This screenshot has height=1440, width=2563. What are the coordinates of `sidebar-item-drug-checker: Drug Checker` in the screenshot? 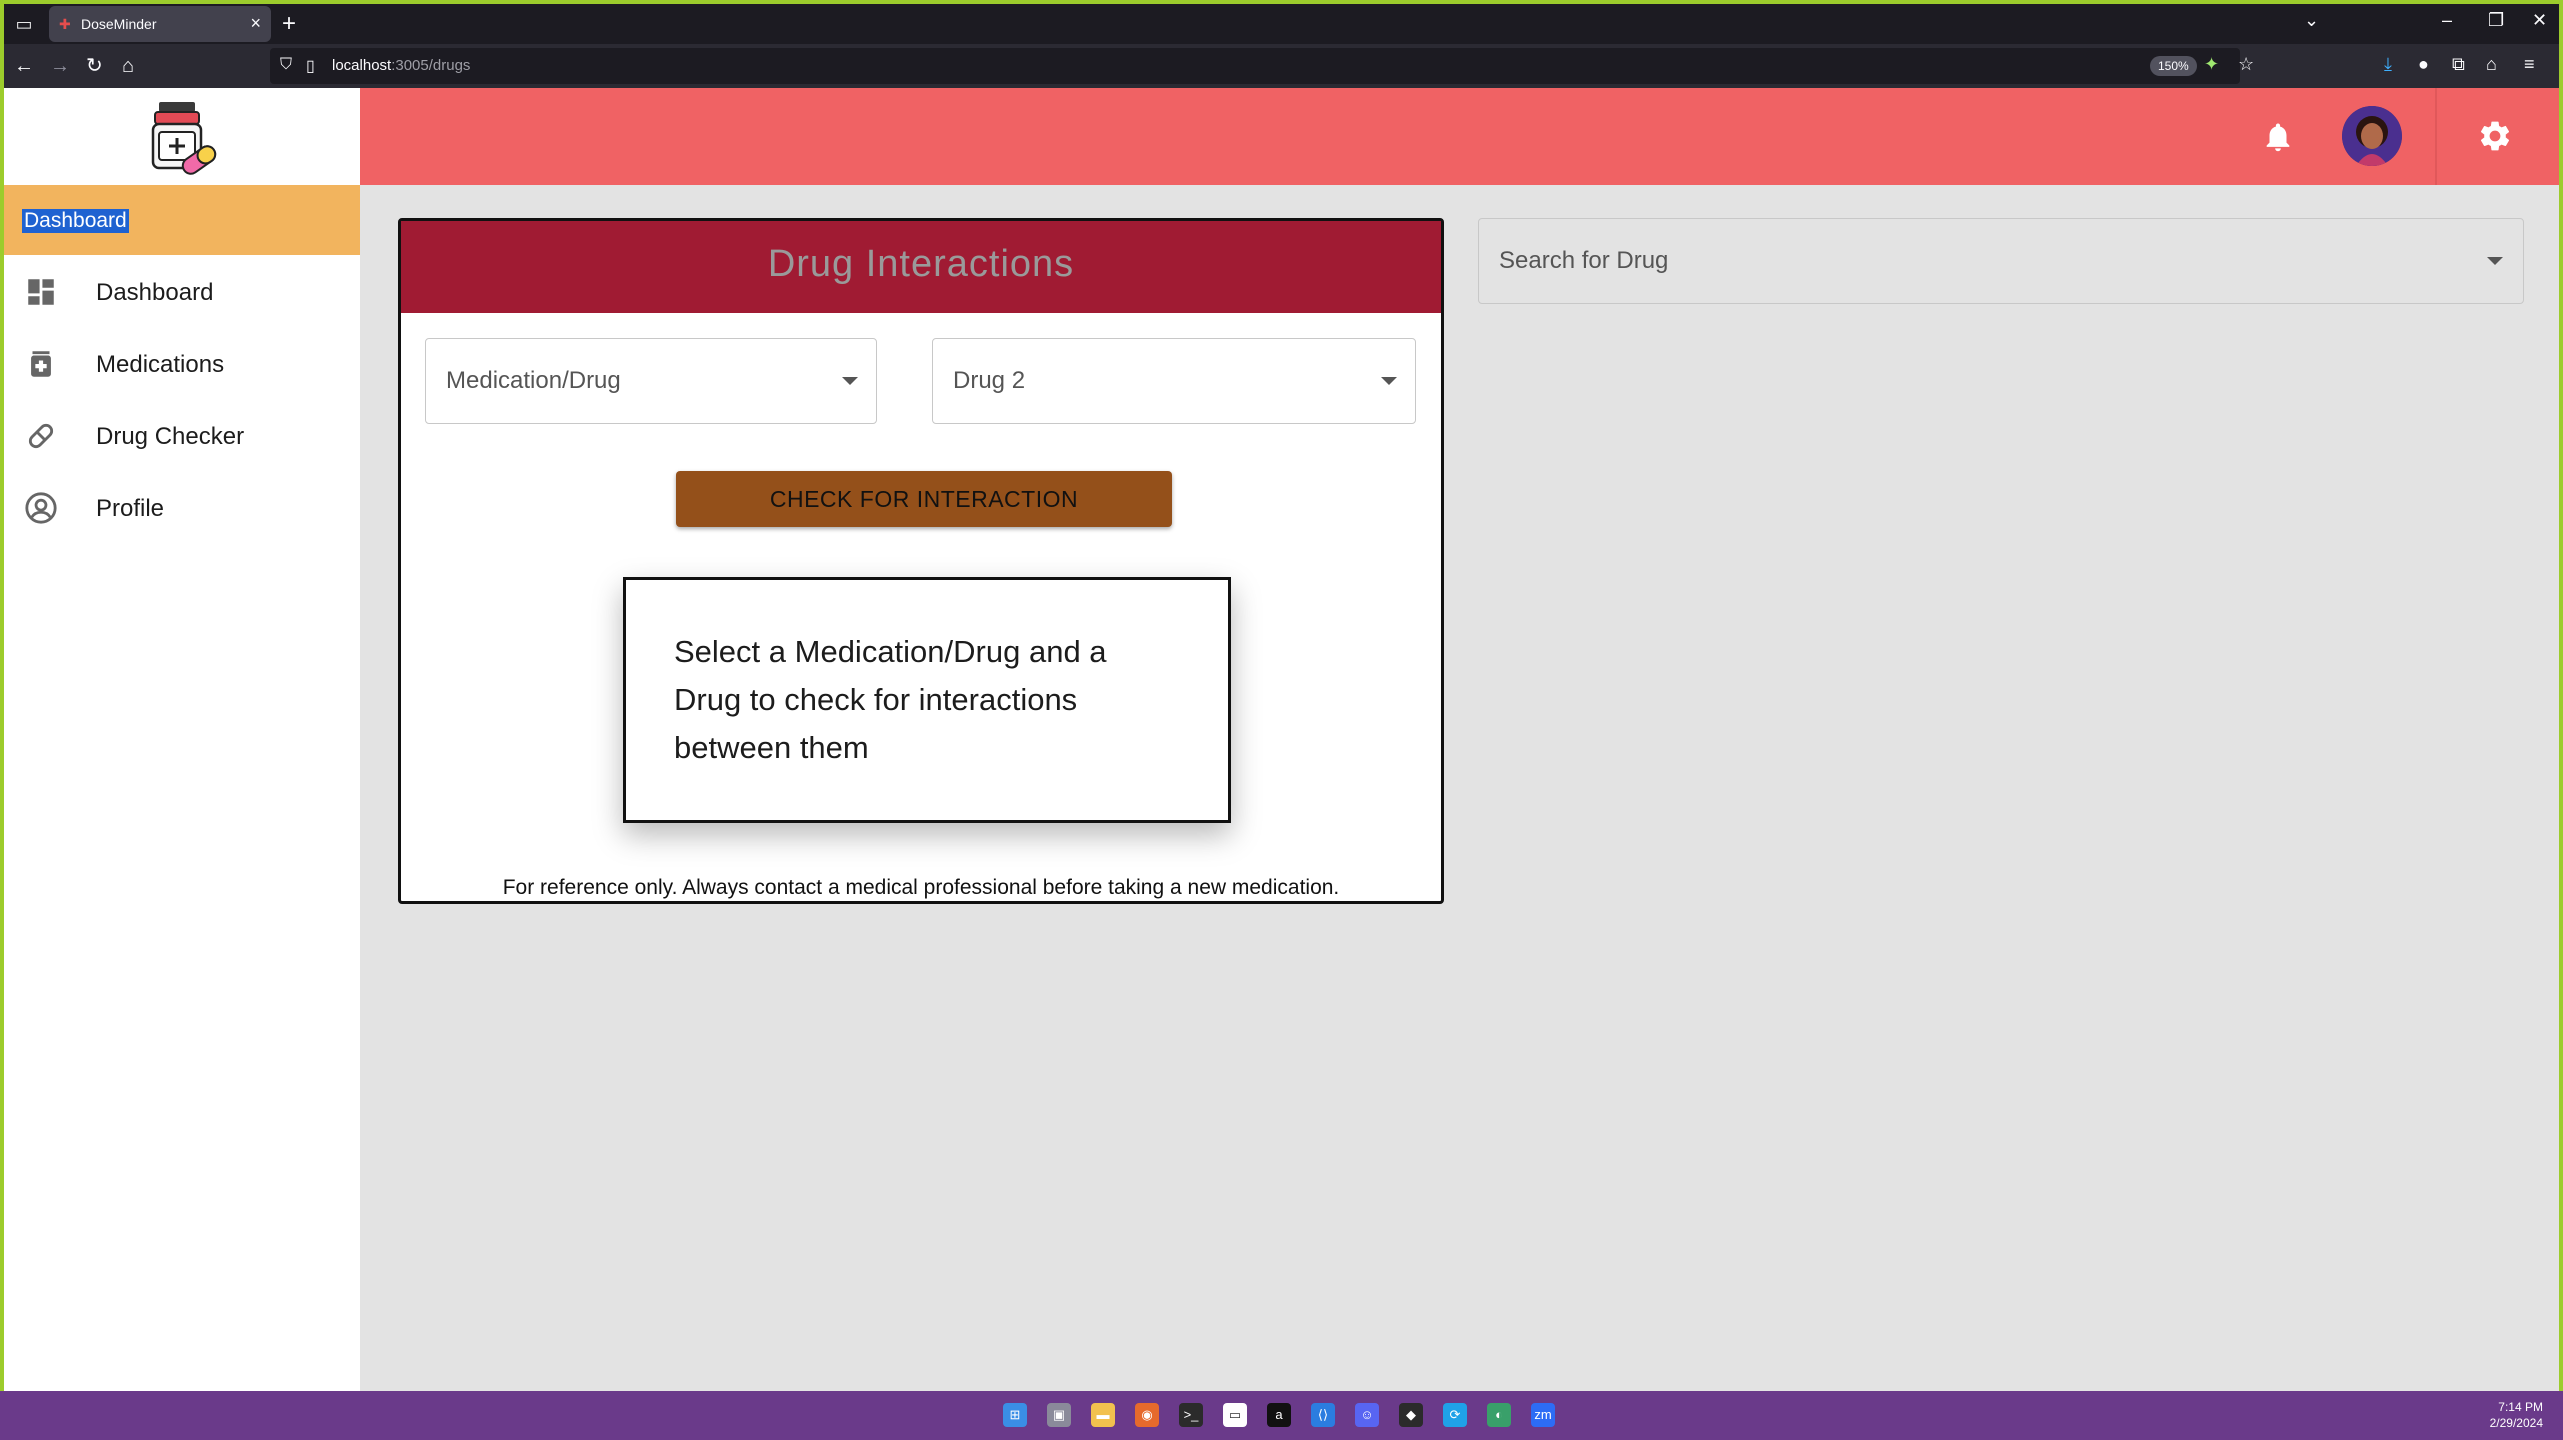 It's located at (182, 436).